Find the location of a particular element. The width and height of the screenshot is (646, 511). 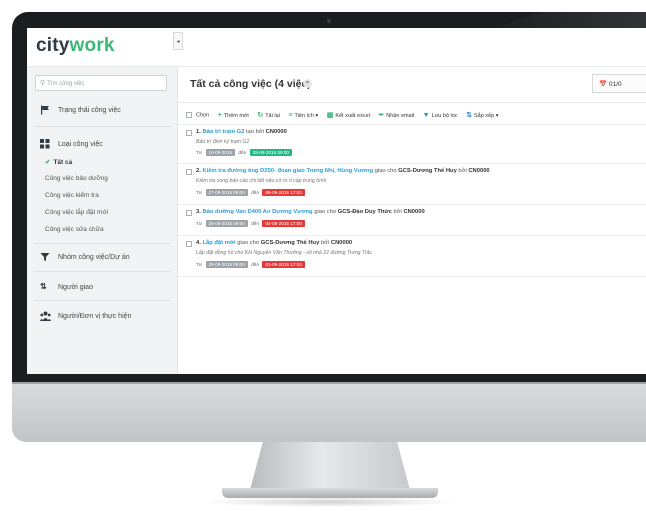

flag-icon is located at coordinates (45, 110).